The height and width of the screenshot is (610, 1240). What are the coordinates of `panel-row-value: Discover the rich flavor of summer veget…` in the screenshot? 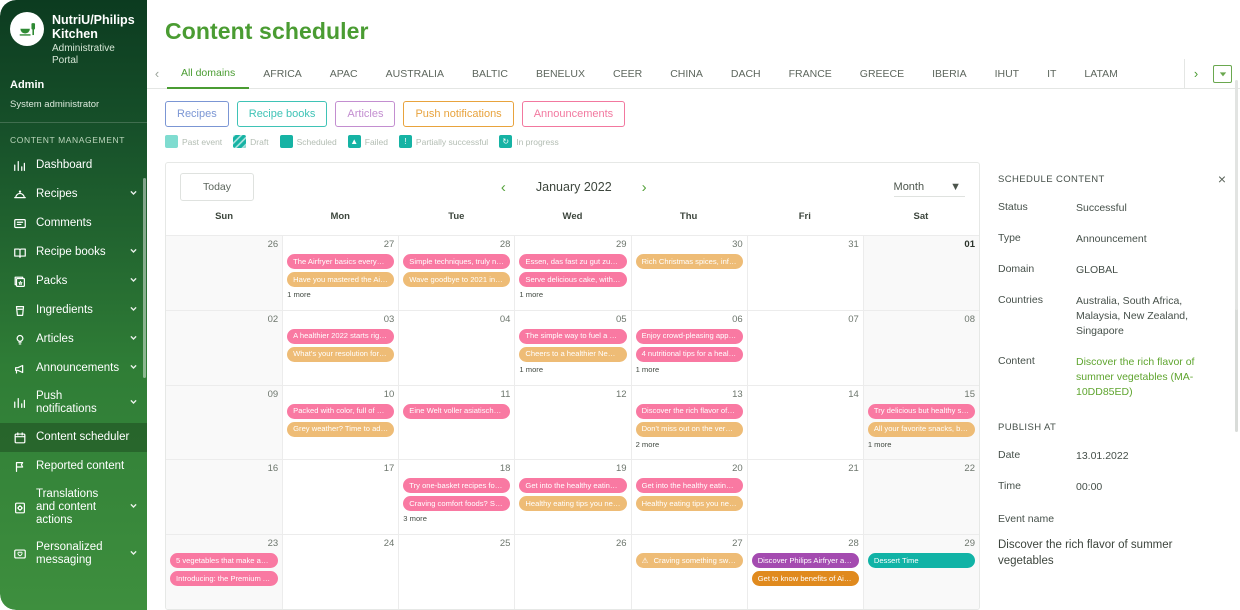 It's located at (1151, 377).